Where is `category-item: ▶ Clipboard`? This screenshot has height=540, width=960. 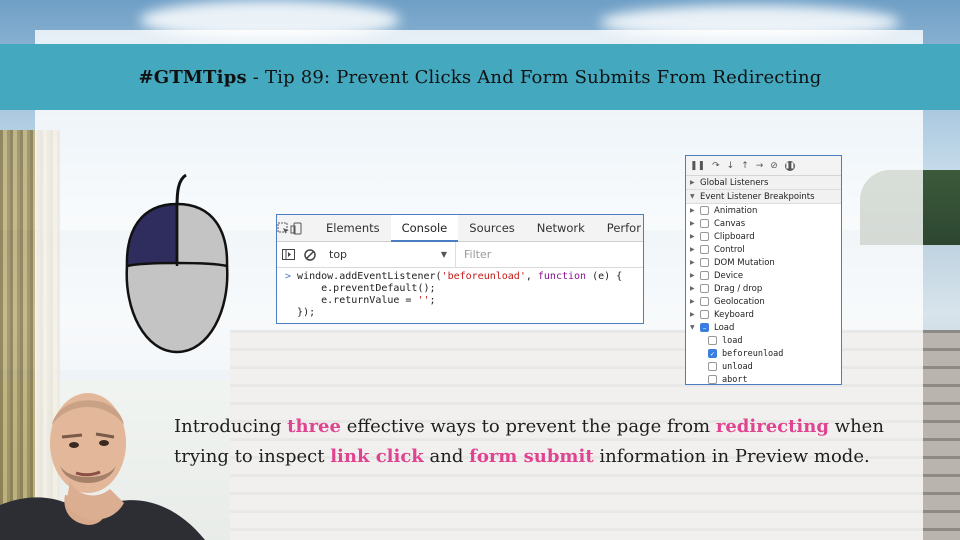 category-item: ▶ Clipboard is located at coordinates (763, 236).